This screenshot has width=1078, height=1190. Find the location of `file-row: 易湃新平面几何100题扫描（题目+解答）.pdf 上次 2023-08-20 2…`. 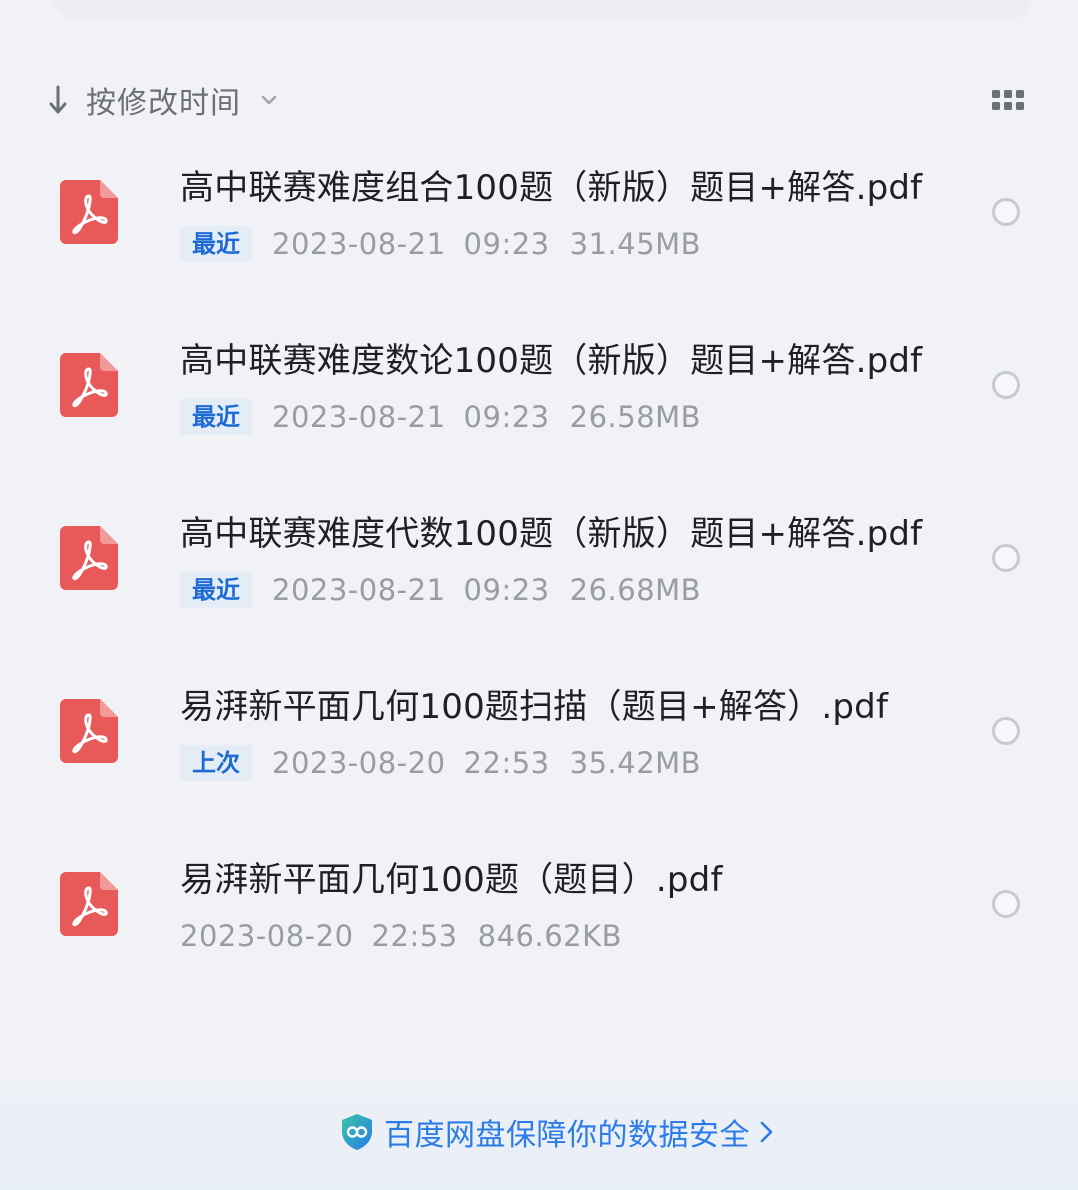

file-row: 易湃新平面几何100题扫描（题目+解答）.pdf 上次 2023-08-20 2… is located at coordinates (539, 733).